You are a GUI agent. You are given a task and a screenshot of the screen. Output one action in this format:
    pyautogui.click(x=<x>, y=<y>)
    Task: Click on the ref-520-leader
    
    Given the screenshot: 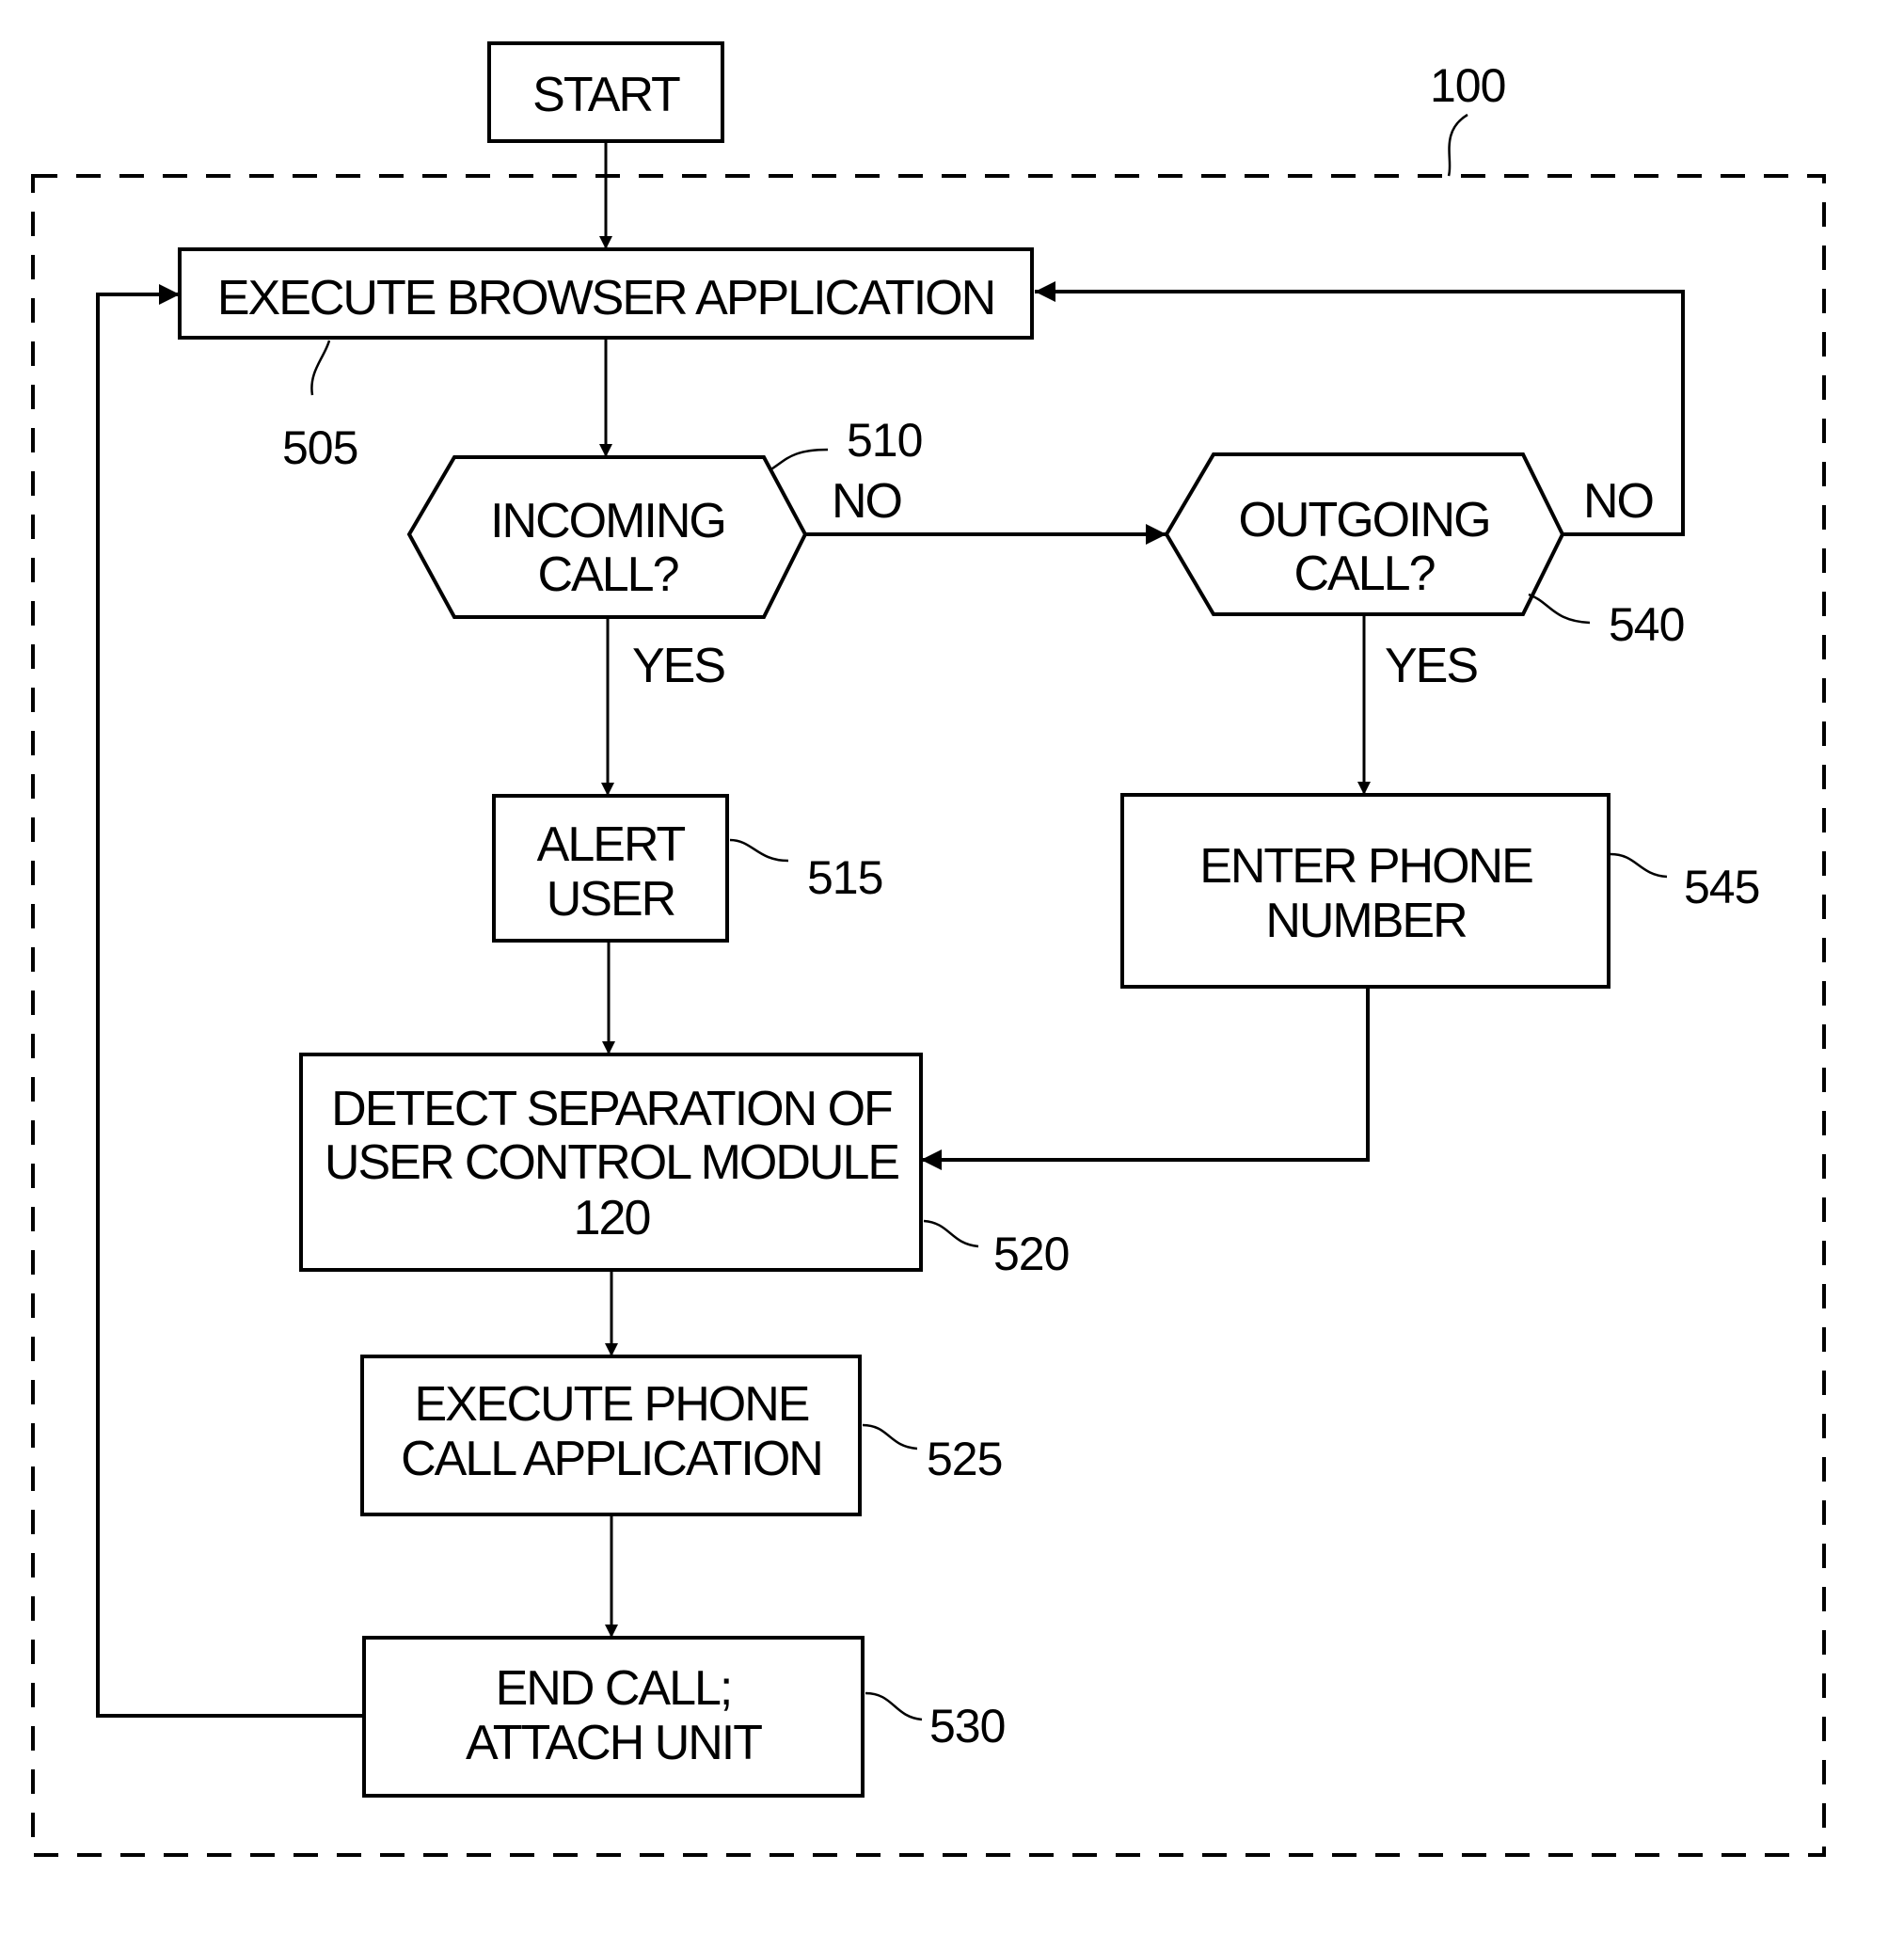 What is the action you would take?
    pyautogui.click(x=951, y=1234)
    